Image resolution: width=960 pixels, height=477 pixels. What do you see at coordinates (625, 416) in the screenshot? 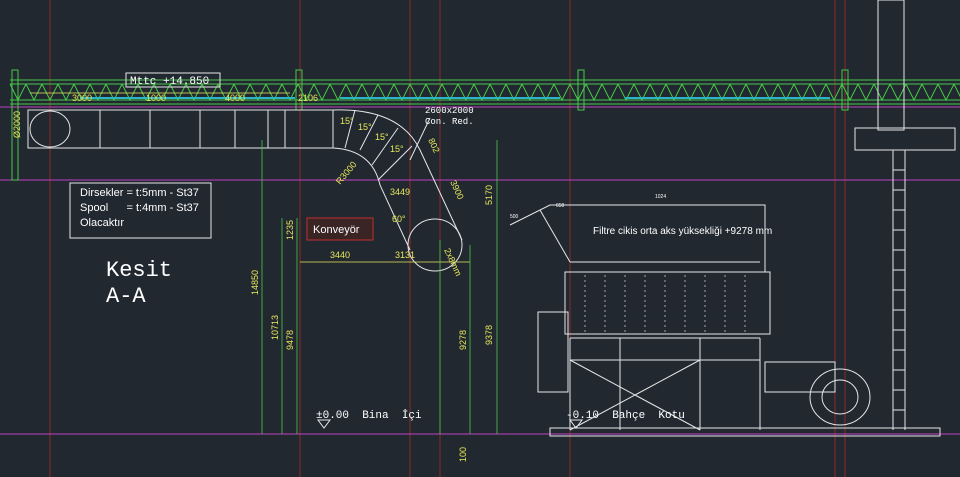
I see `level-garden-label: -0.10 Bahçe Kotu` at bounding box center [625, 416].